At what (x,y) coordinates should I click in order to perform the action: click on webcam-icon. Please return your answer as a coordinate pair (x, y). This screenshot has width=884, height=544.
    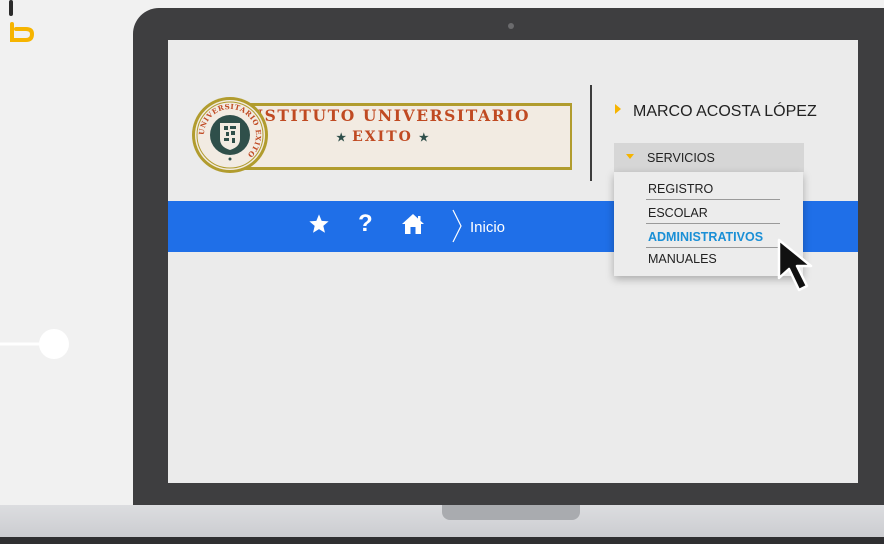
    Looking at the image, I should click on (511, 26).